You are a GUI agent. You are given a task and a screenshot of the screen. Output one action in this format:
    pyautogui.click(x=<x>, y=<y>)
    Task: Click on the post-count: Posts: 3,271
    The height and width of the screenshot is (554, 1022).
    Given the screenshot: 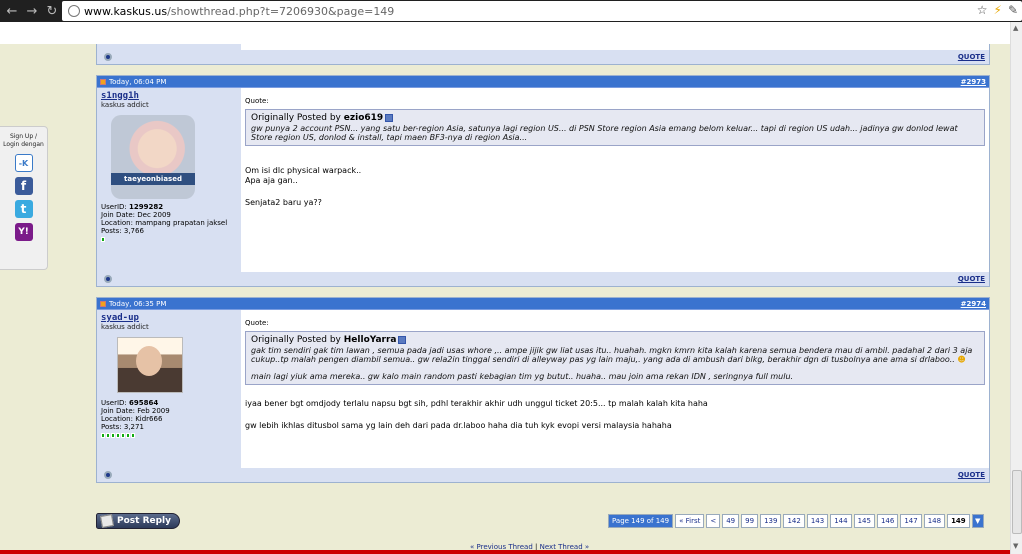 What is the action you would take?
    pyautogui.click(x=122, y=427)
    